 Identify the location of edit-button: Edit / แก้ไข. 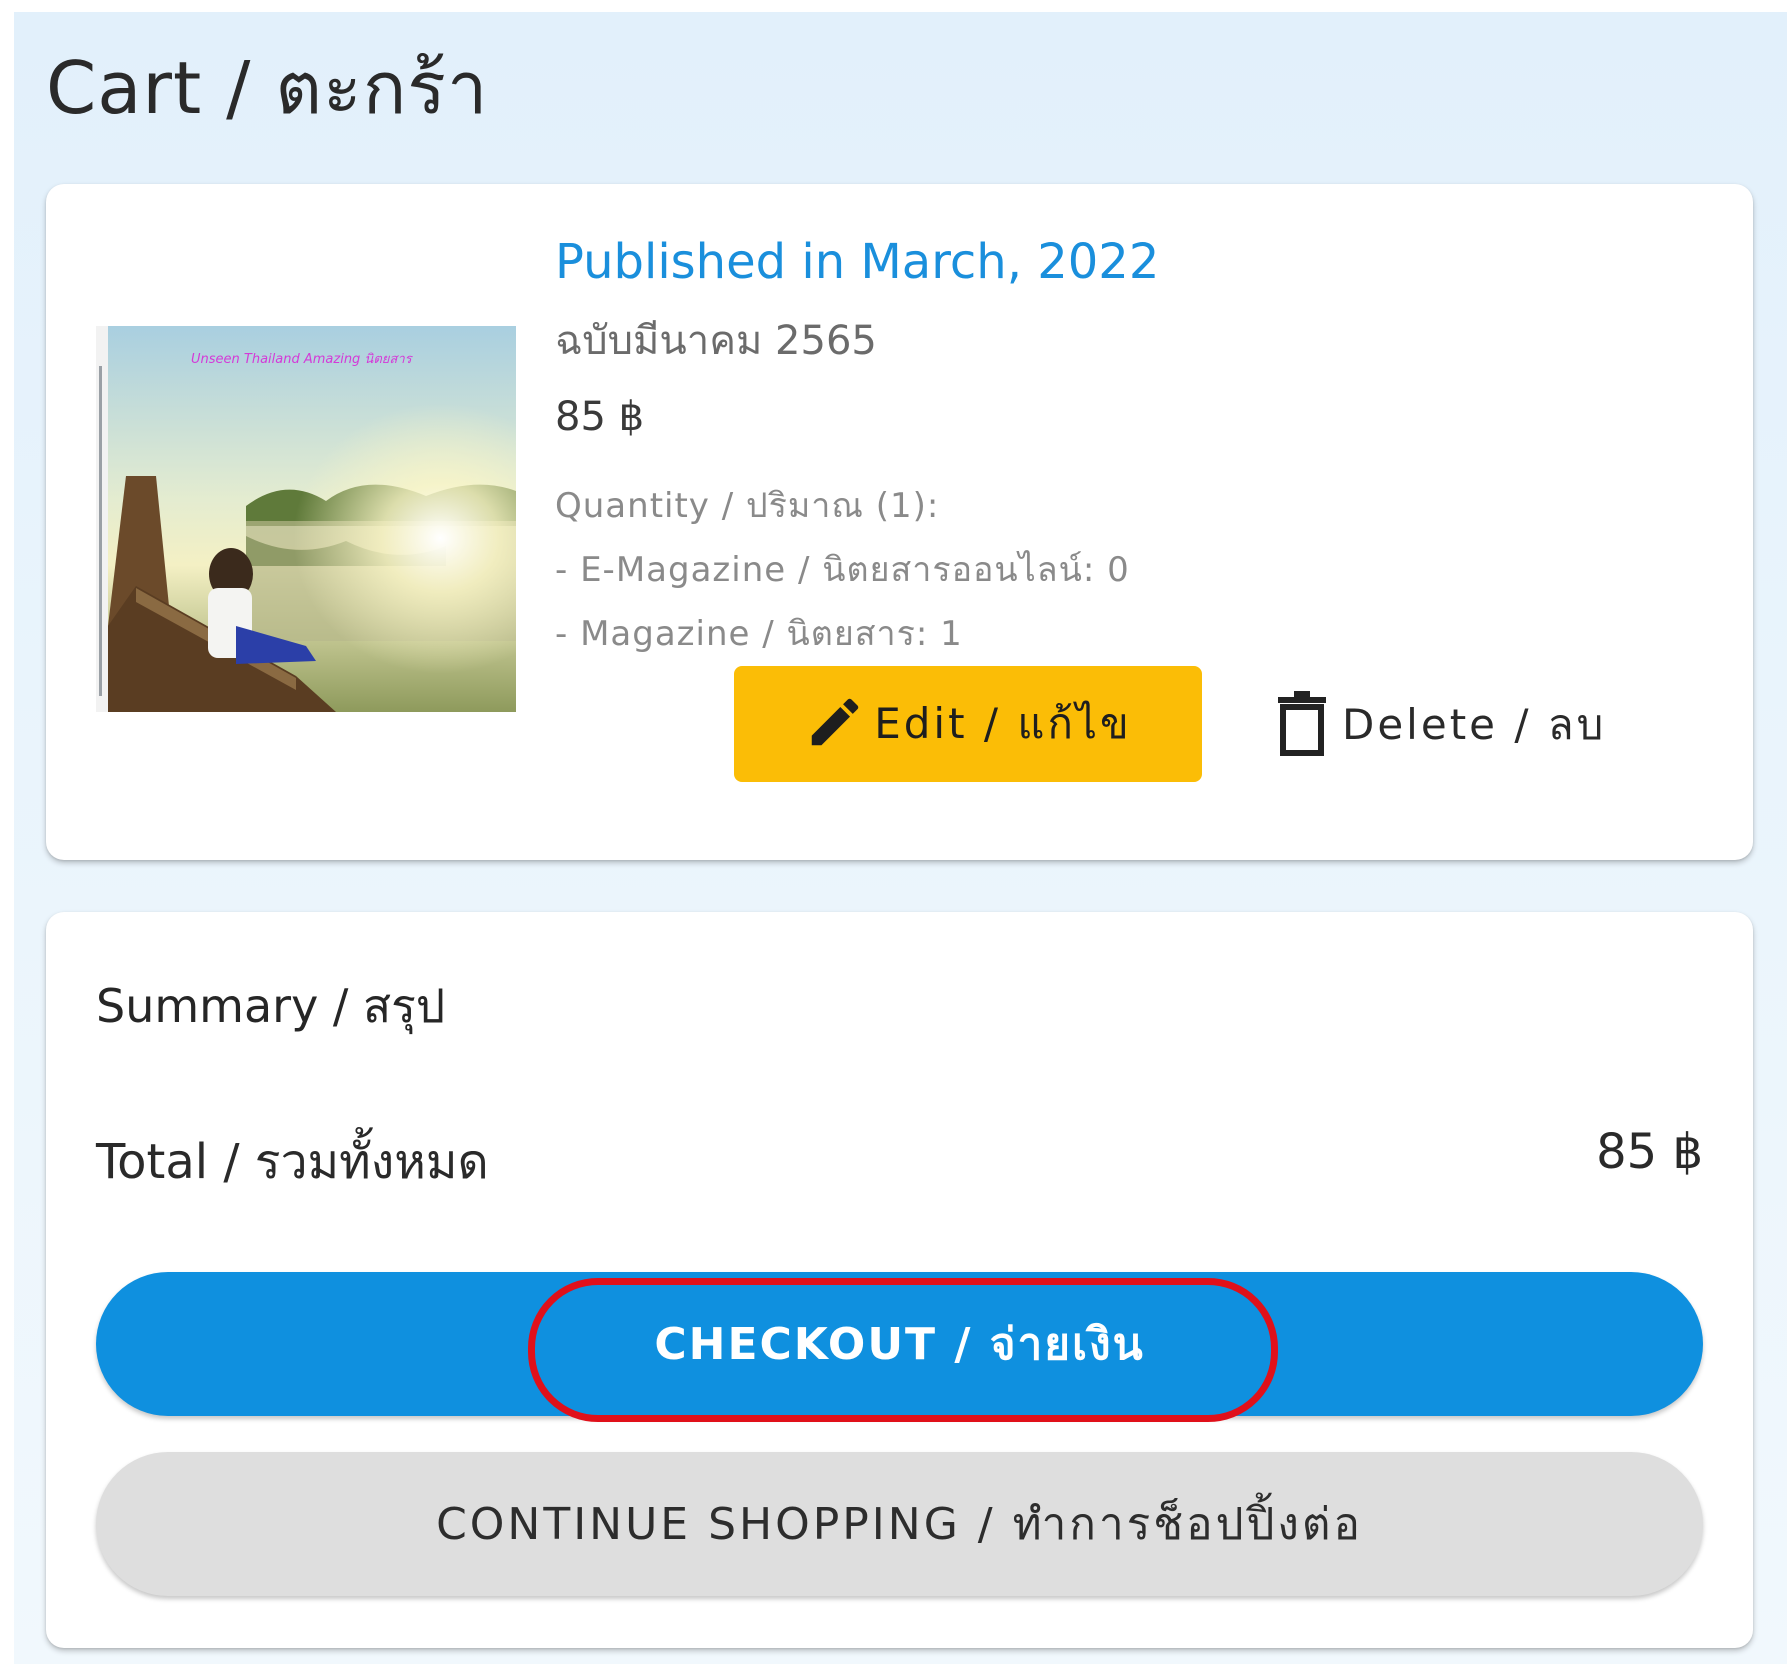
(968, 724).